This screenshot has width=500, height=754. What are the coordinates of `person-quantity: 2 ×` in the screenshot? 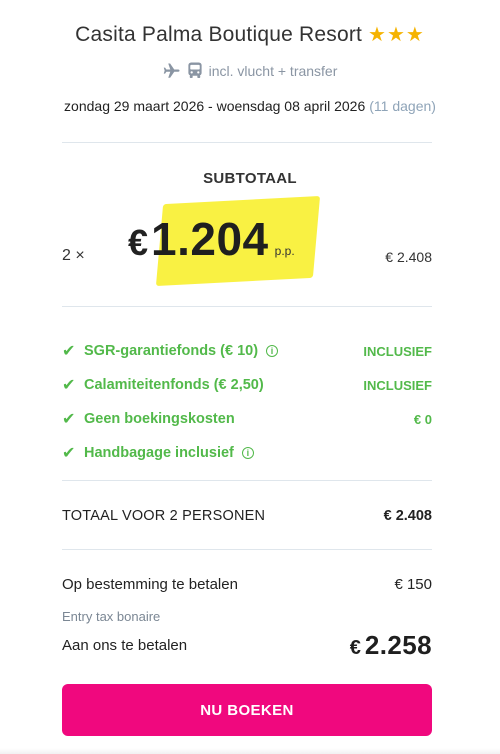 It's located at (73, 255).